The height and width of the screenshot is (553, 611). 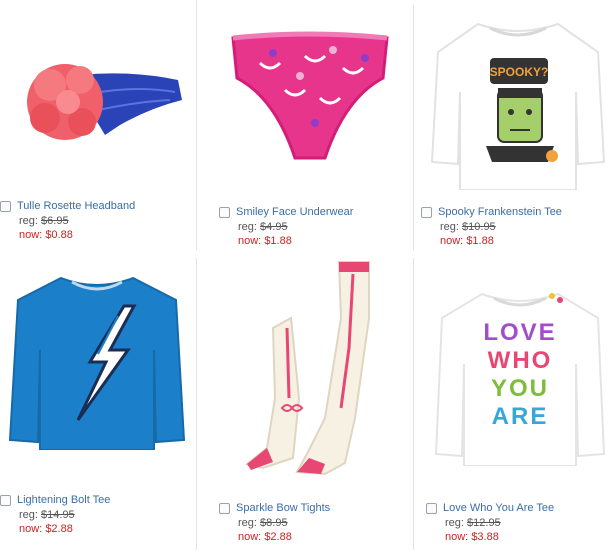 I want to click on product-name-link: Love Who You Are Tee, so click(x=498, y=508).